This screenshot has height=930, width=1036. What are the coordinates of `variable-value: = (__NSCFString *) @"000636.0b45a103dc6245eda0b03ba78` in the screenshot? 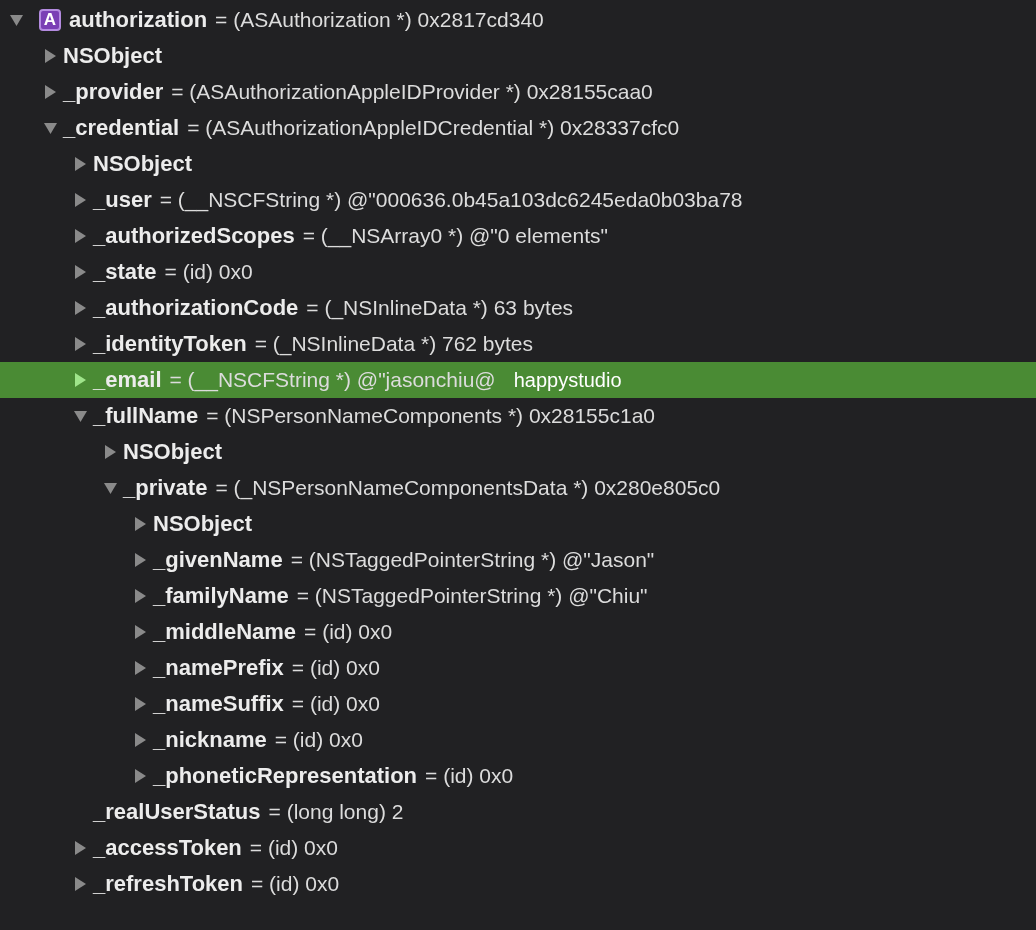 It's located at (451, 200).